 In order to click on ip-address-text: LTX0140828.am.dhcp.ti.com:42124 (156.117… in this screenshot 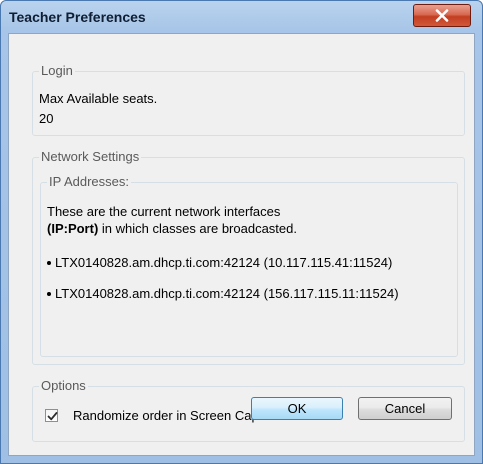, I will do `click(227, 293)`.